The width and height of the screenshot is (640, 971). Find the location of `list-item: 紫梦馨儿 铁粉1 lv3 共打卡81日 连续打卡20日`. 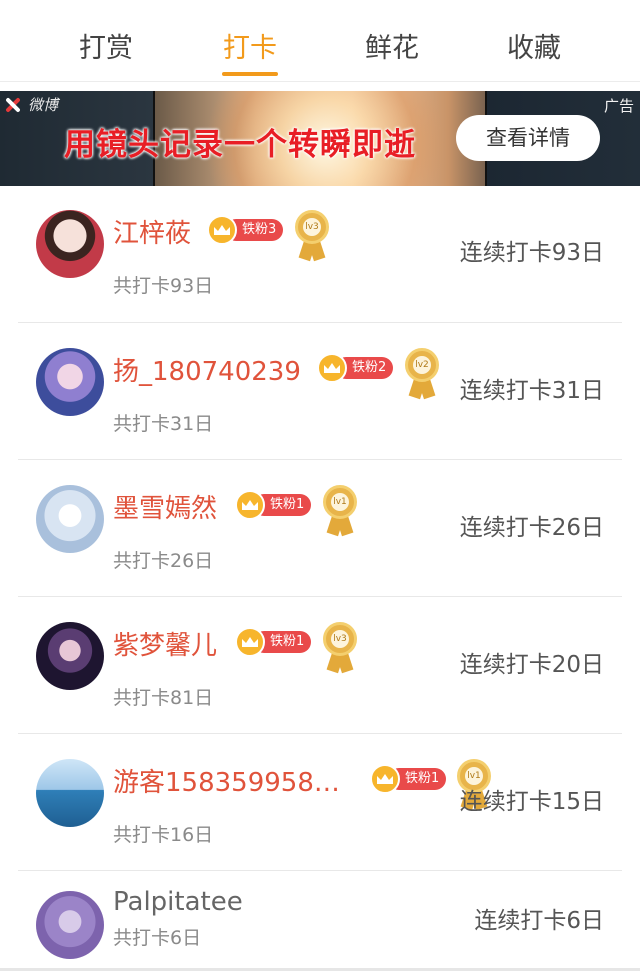

list-item: 紫梦馨儿 铁粉1 lv3 共打卡81日 连续打卡20日 is located at coordinates (320, 665).